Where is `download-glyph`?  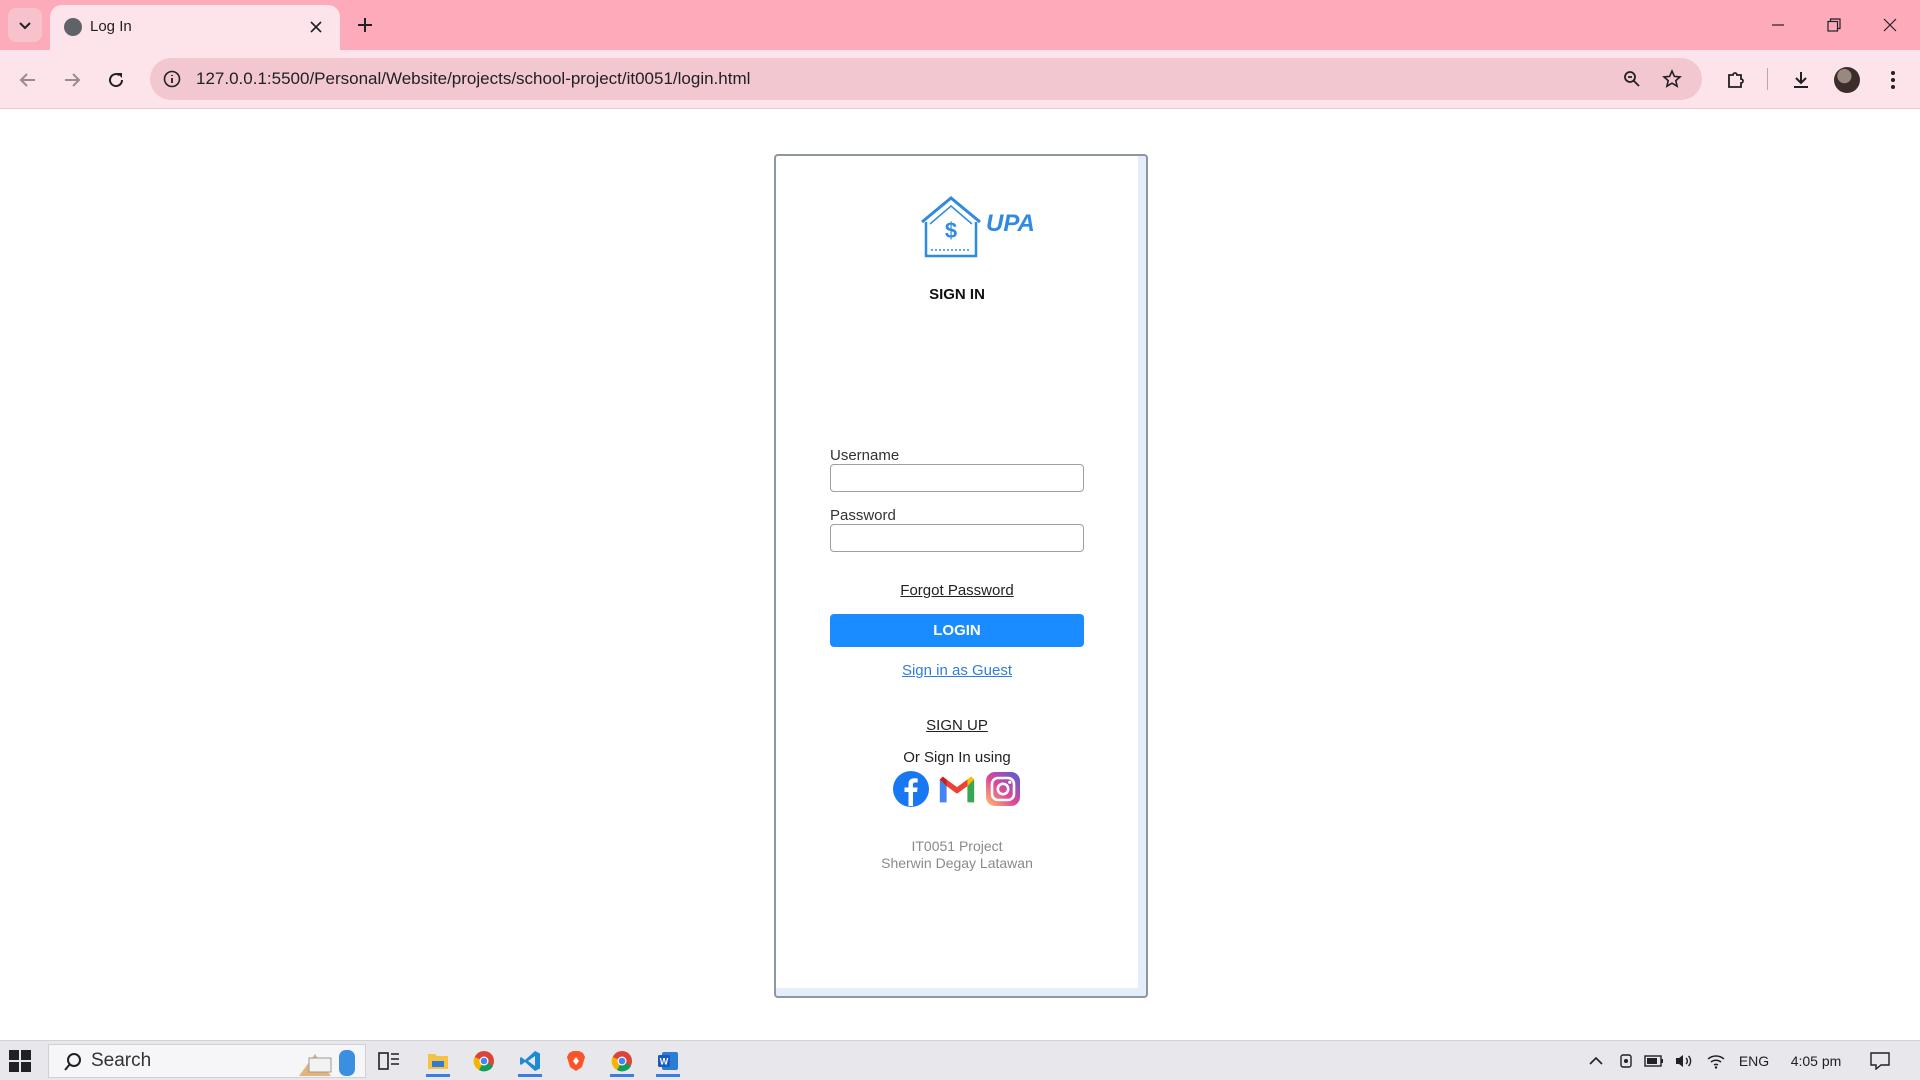
download-glyph is located at coordinates (1801, 80).